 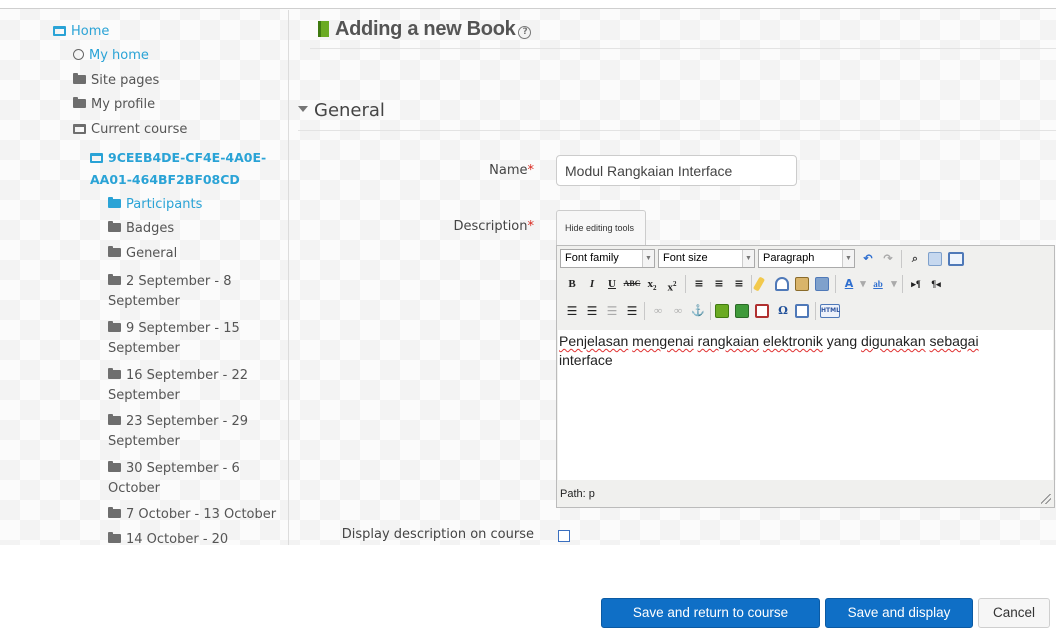 What do you see at coordinates (849, 284) in the screenshot?
I see `text-color-icon: A` at bounding box center [849, 284].